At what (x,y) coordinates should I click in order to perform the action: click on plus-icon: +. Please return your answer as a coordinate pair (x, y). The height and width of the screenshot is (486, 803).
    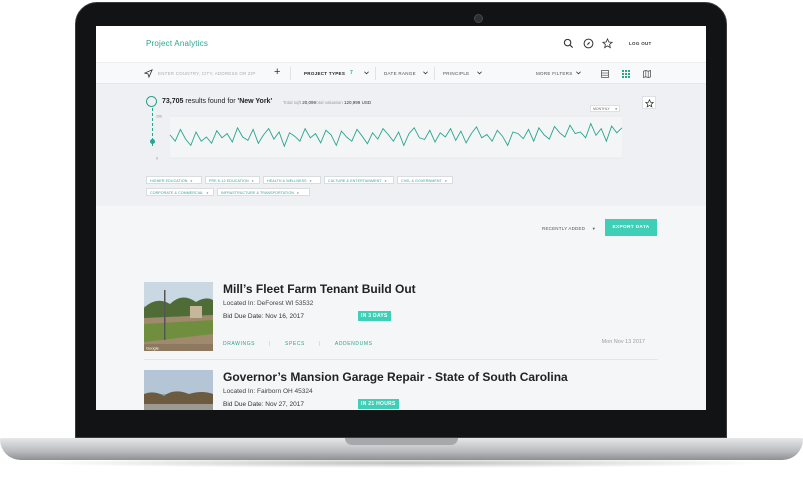
    Looking at the image, I should click on (277, 72).